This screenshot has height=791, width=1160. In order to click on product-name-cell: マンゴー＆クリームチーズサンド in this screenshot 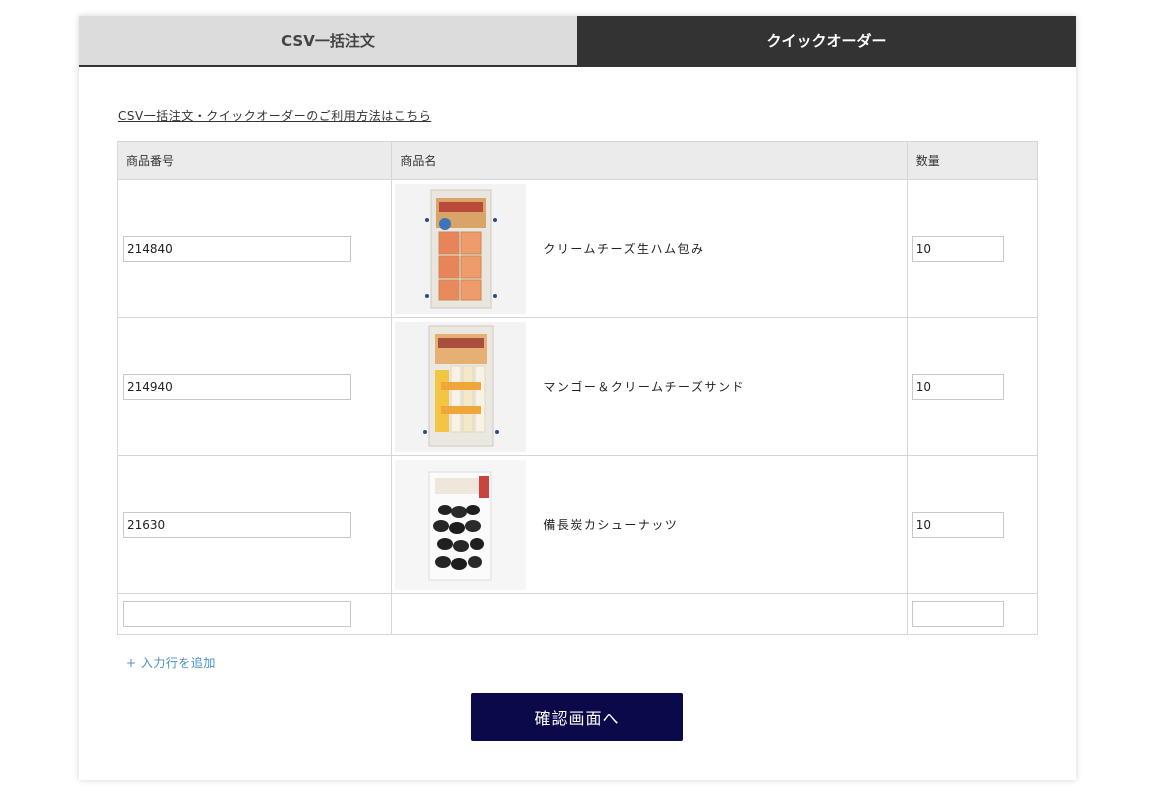, I will do `click(649, 386)`.